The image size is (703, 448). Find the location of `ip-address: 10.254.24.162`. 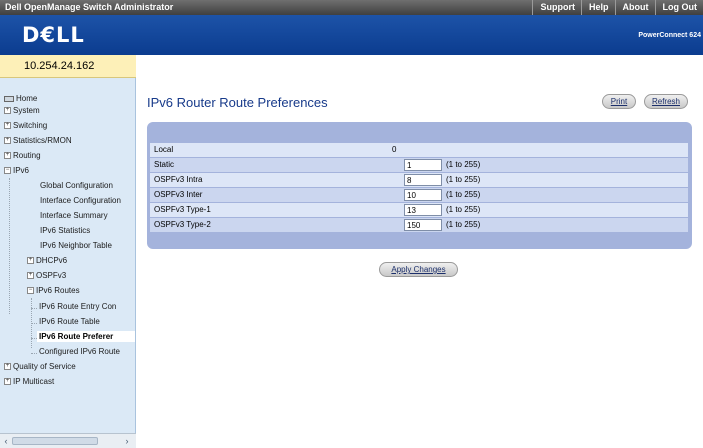

ip-address: 10.254.24.162 is located at coordinates (59, 66).